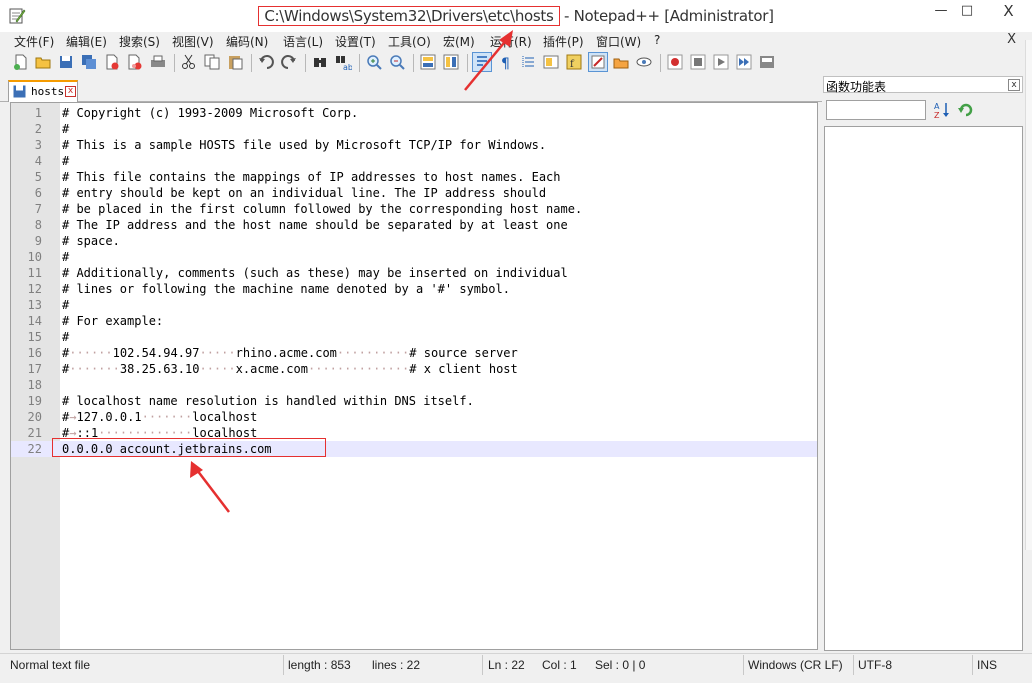 This screenshot has width=1032, height=683. I want to click on new-file-icon, so click(21, 62).